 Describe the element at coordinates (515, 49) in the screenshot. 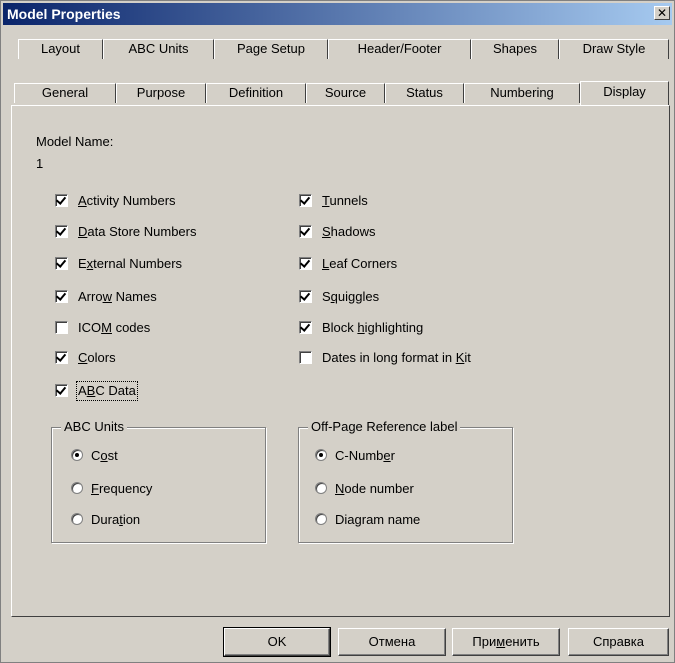

I see `tab-shapes: Shapes` at that location.